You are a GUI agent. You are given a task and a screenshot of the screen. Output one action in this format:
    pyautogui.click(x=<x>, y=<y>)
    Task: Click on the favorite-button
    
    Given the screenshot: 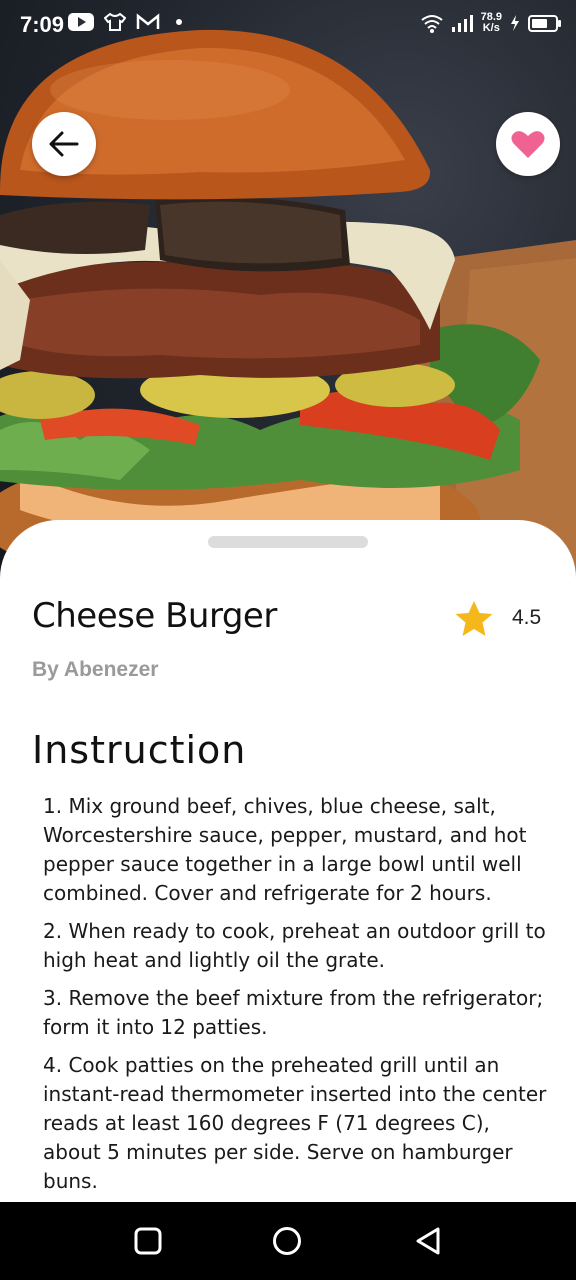 What is the action you would take?
    pyautogui.click(x=528, y=144)
    